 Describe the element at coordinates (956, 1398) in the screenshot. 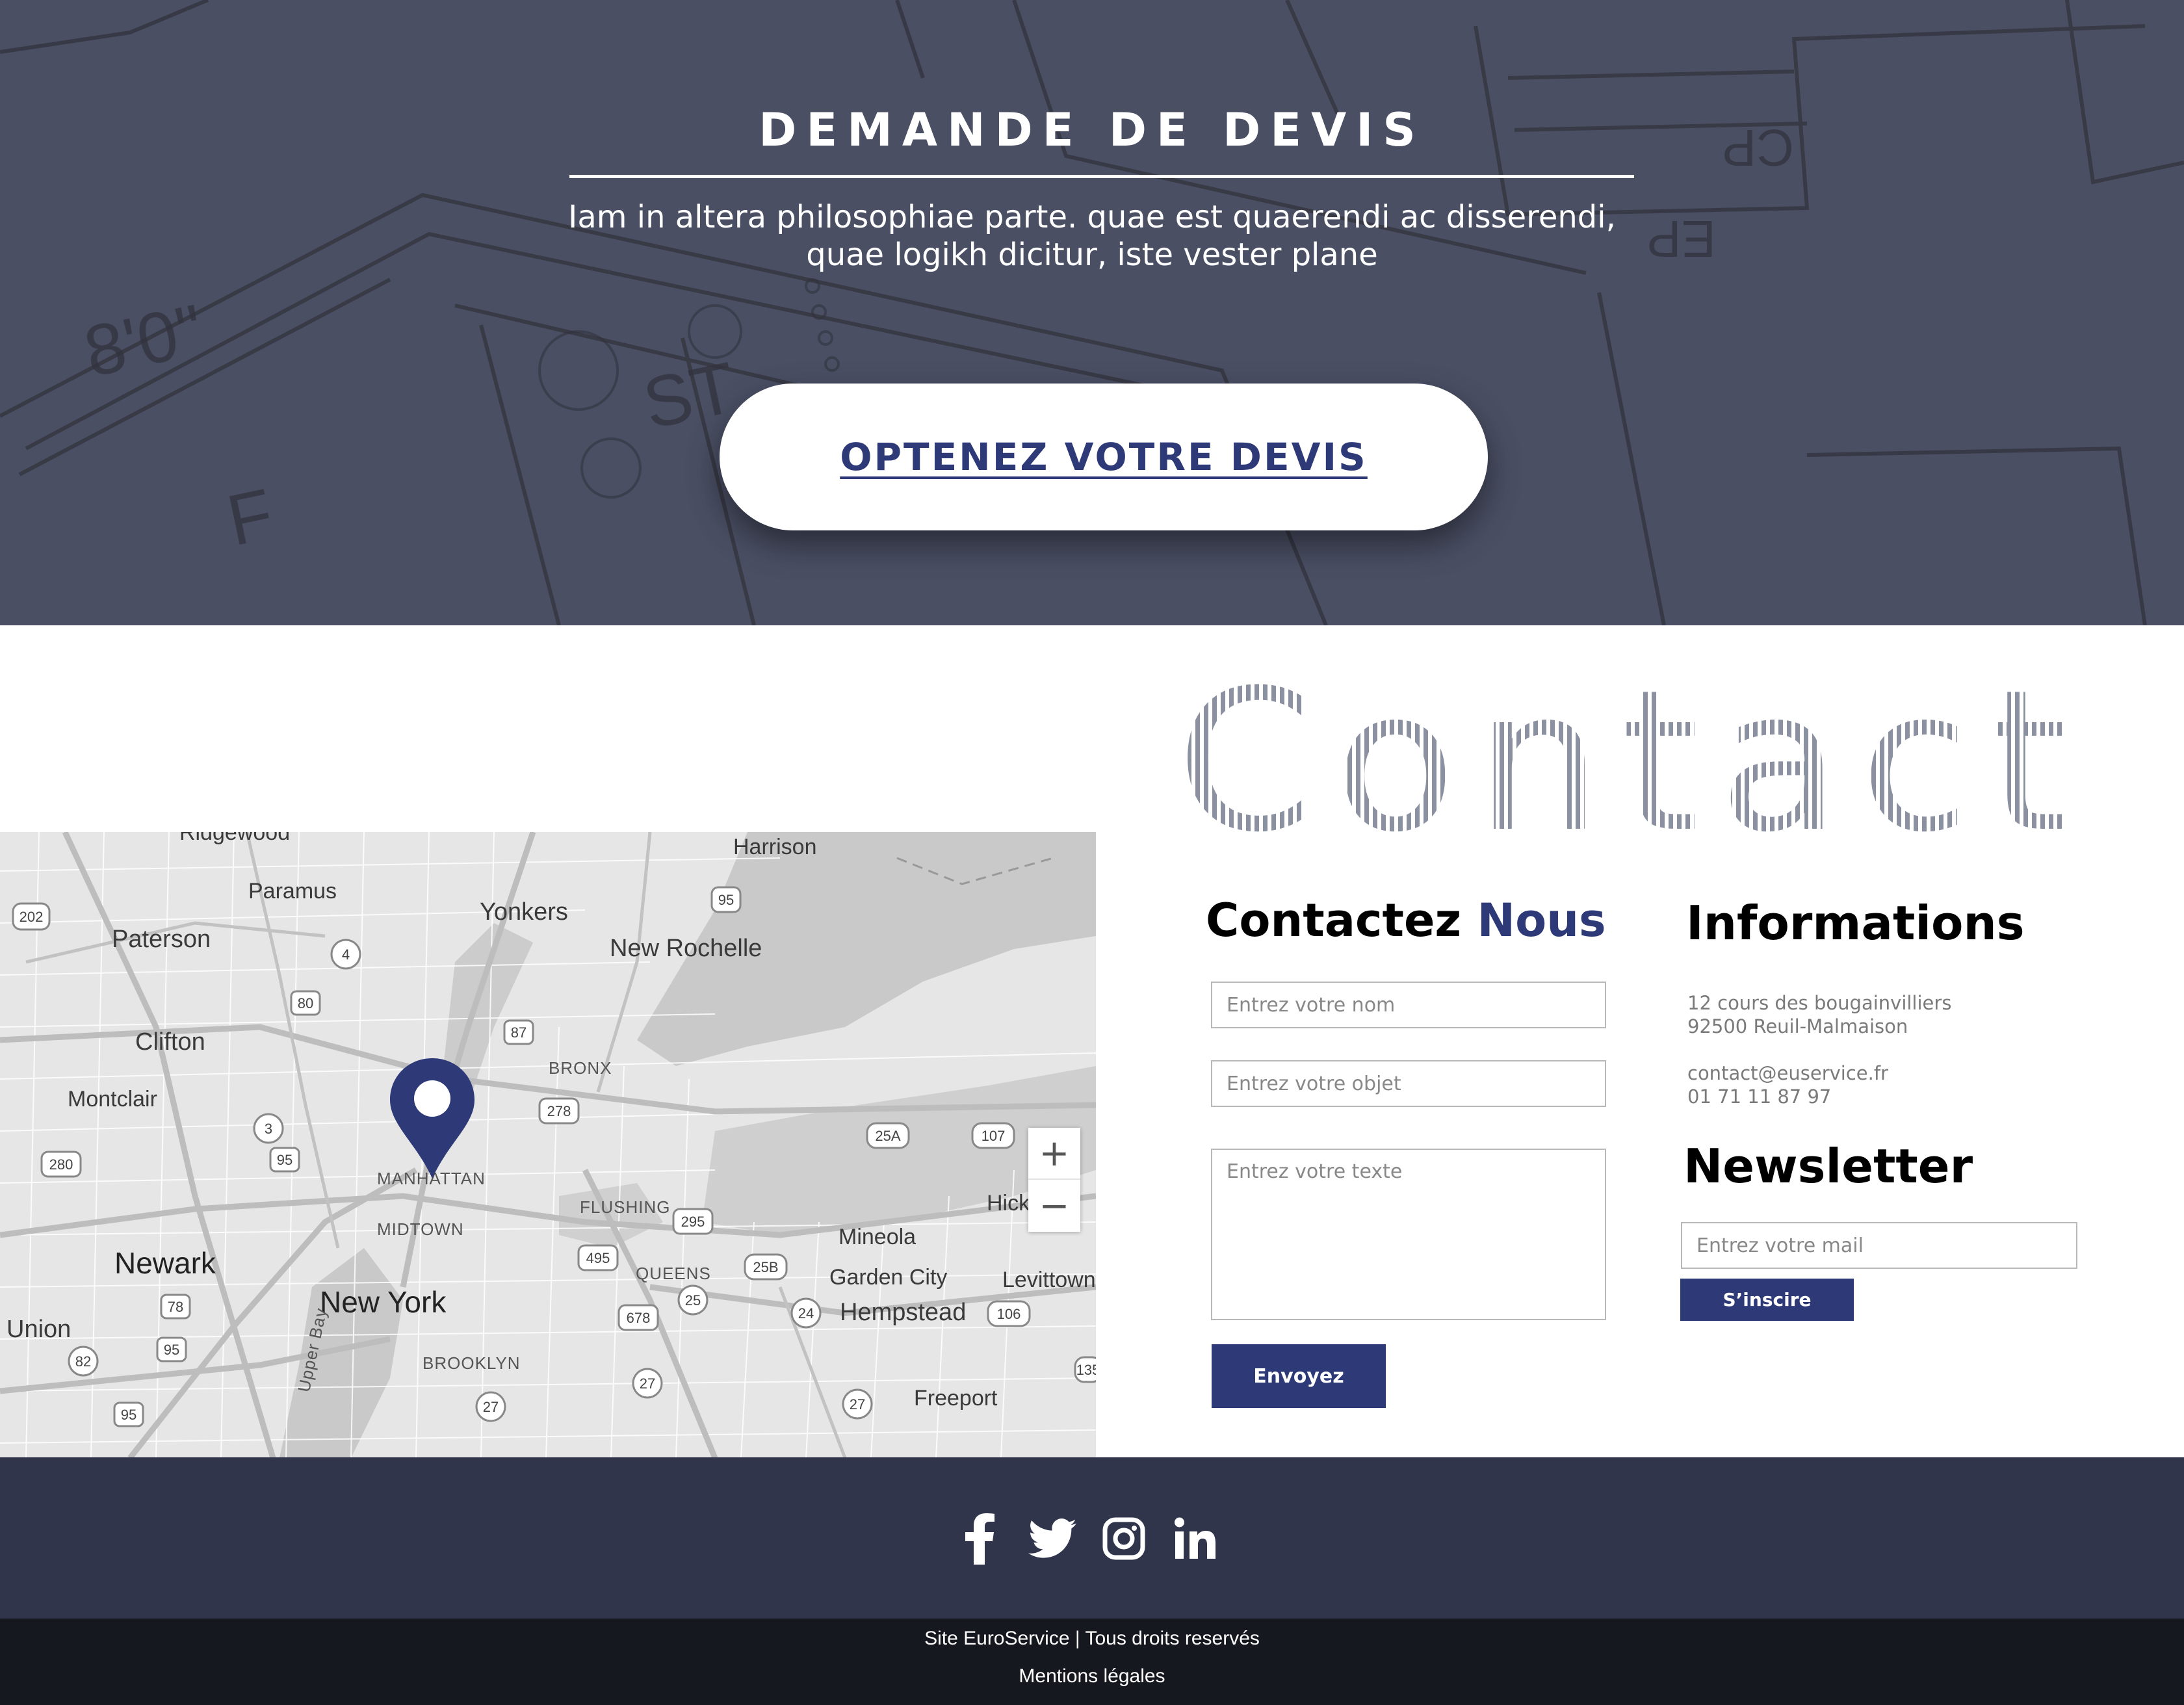

I see `map-place-label: Freeport` at that location.